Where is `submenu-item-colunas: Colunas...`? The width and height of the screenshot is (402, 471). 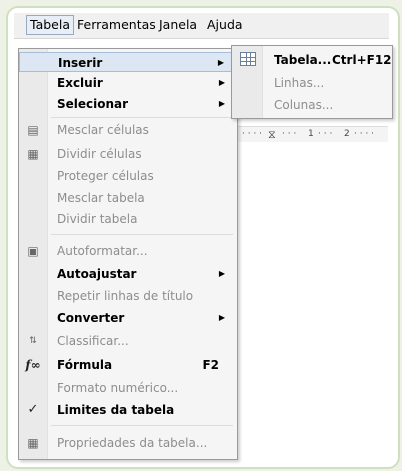
submenu-item-colunas: Colunas... is located at coordinates (312, 105).